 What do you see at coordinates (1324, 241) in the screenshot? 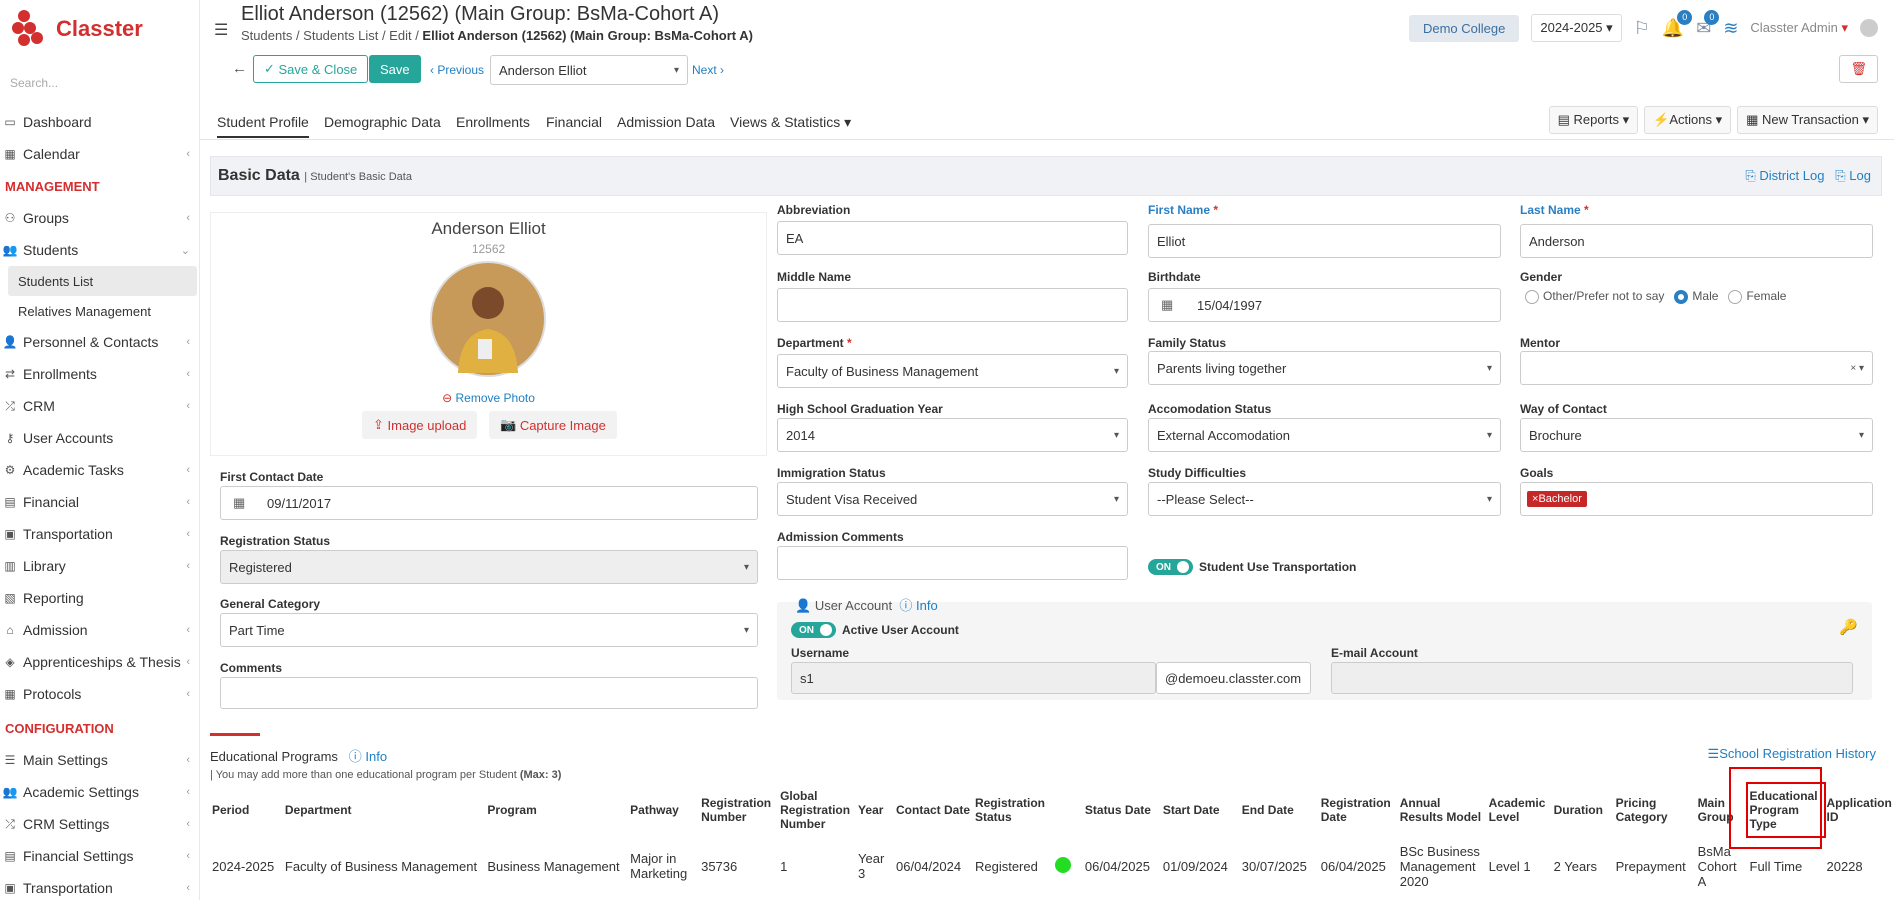
I see `first-name-input: Elliot` at bounding box center [1324, 241].